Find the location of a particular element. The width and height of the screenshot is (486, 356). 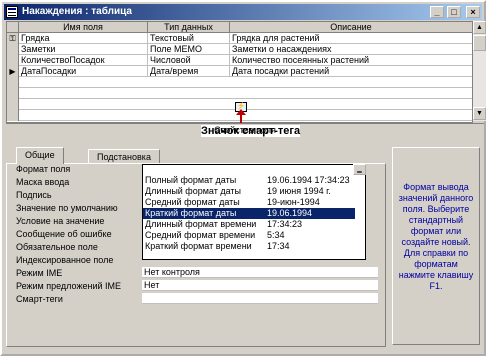

property-label: Смарт-теги is located at coordinates (39, 299).